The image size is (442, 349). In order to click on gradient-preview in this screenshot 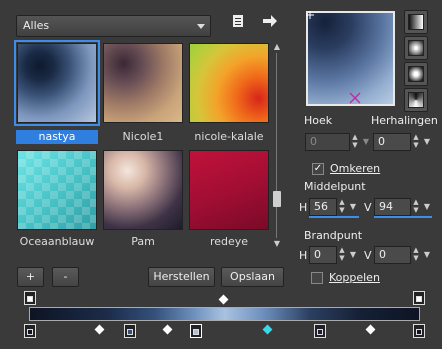, I will do `click(350, 58)`.